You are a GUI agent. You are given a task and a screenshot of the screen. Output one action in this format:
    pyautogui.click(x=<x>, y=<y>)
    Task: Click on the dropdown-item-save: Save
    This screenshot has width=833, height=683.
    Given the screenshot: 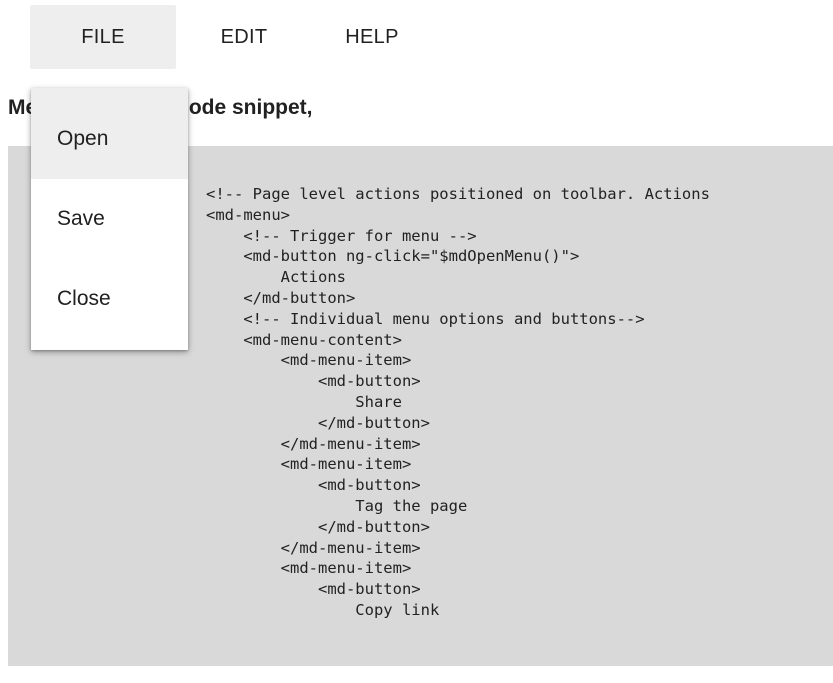 What is the action you would take?
    pyautogui.click(x=109, y=219)
    